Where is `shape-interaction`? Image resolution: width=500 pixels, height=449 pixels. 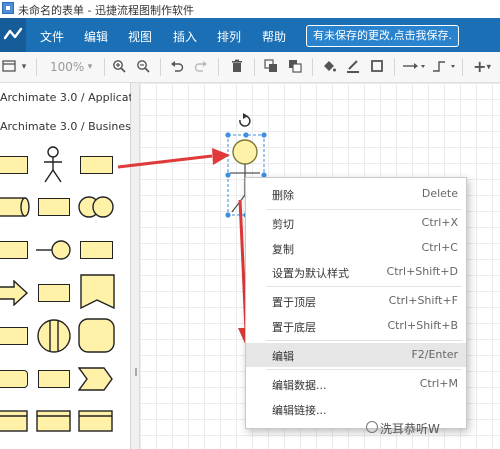
shape-interaction is located at coordinates (96, 207).